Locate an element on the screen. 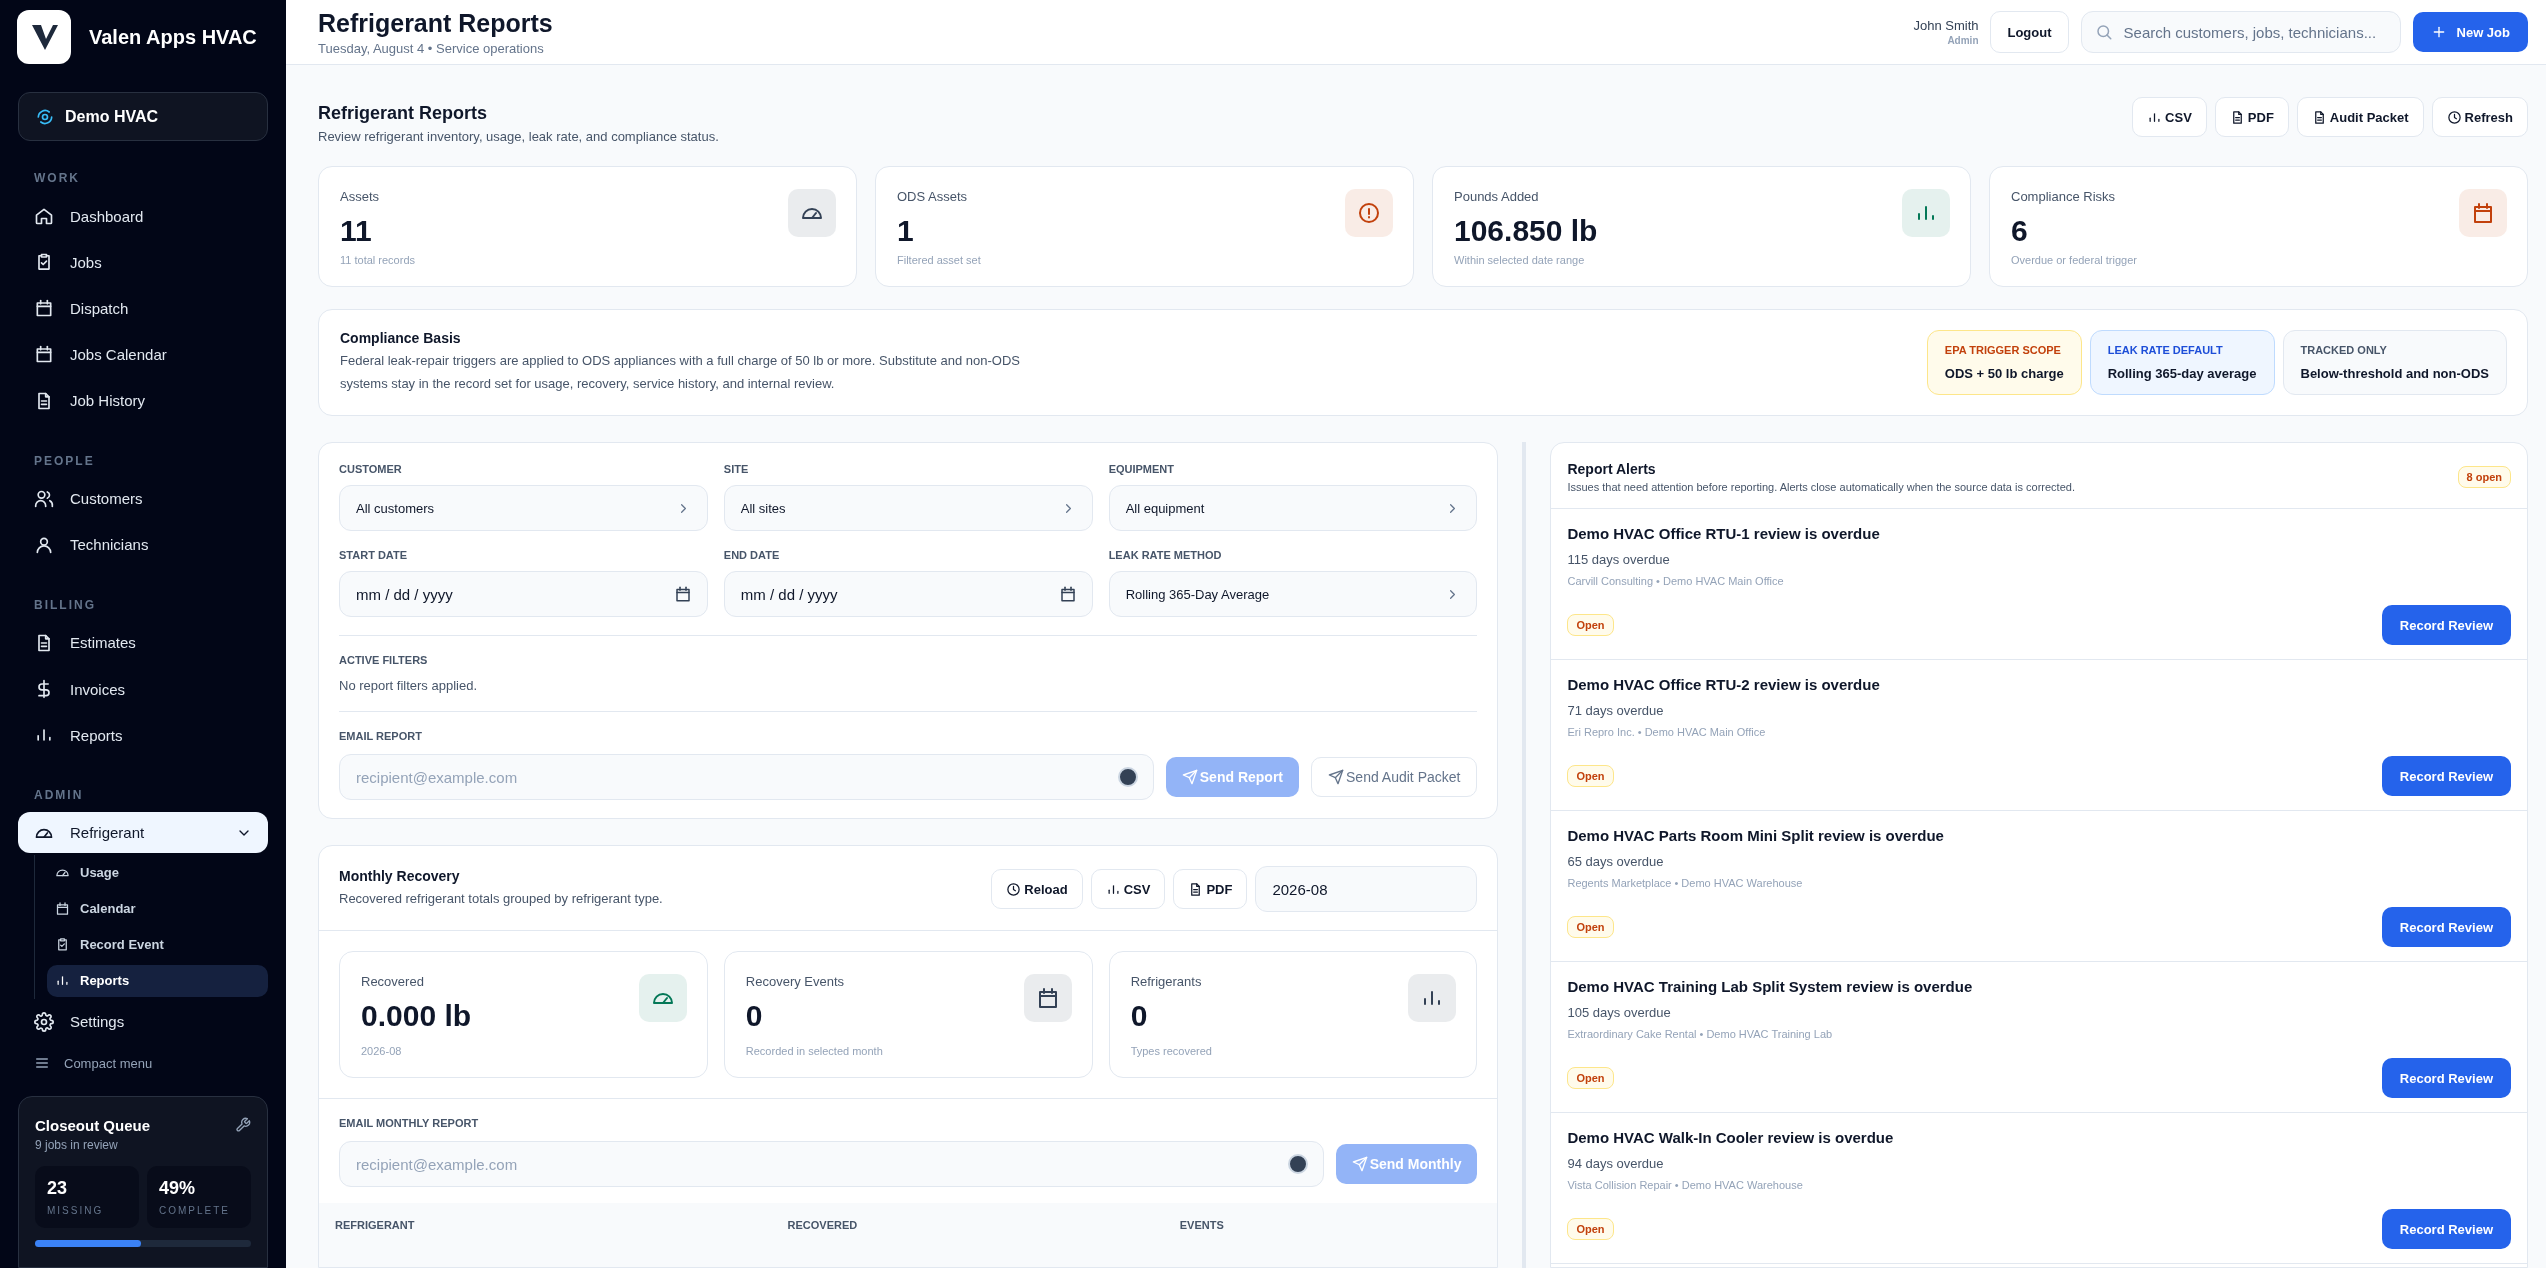  queue-stat-label: COMPLETE is located at coordinates (195, 1210).